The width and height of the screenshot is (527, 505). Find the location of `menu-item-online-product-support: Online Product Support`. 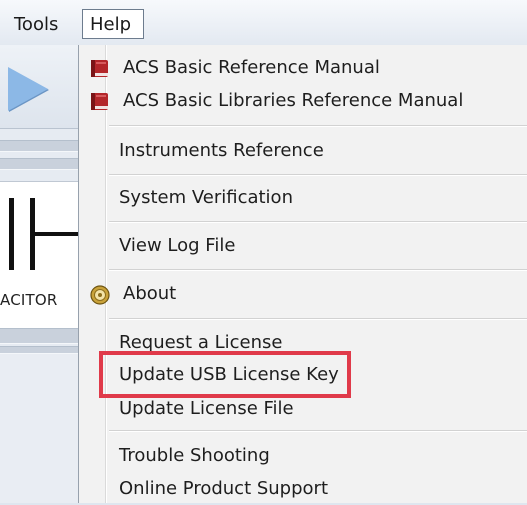

menu-item-online-product-support: Online Product Support is located at coordinates (303, 489).